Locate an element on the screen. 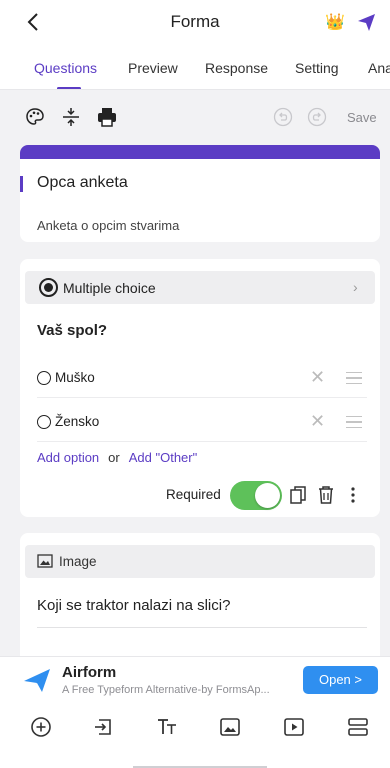  video-icon is located at coordinates (294, 727).